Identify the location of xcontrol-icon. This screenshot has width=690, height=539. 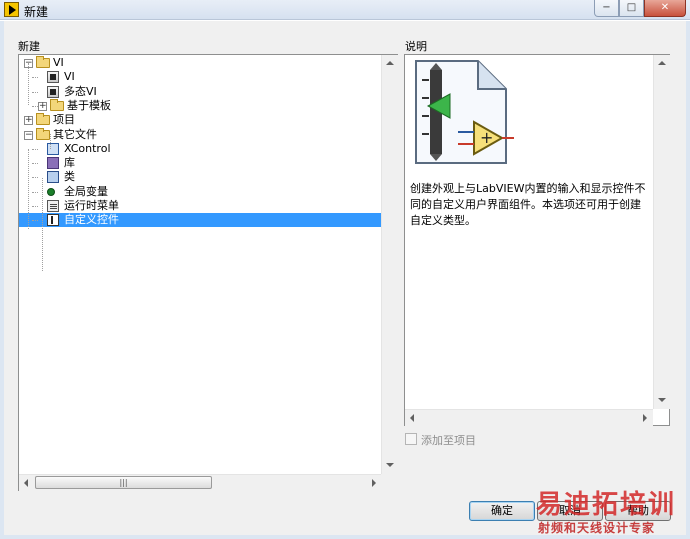
(53, 149).